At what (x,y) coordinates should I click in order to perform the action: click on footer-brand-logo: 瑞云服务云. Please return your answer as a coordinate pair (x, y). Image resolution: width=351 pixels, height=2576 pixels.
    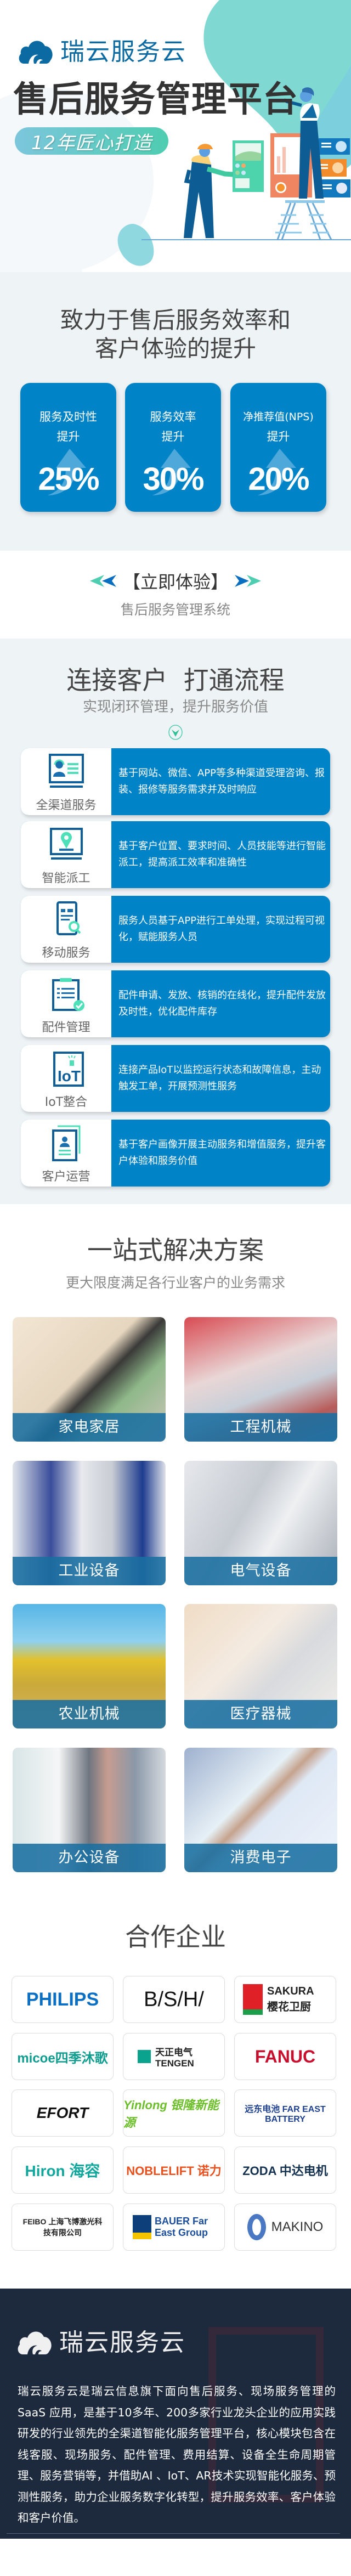
    Looking at the image, I should click on (100, 2340).